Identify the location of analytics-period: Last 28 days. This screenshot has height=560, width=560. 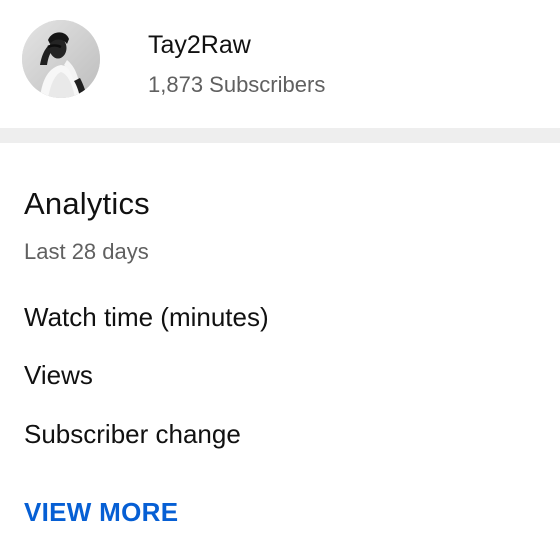
(86, 251).